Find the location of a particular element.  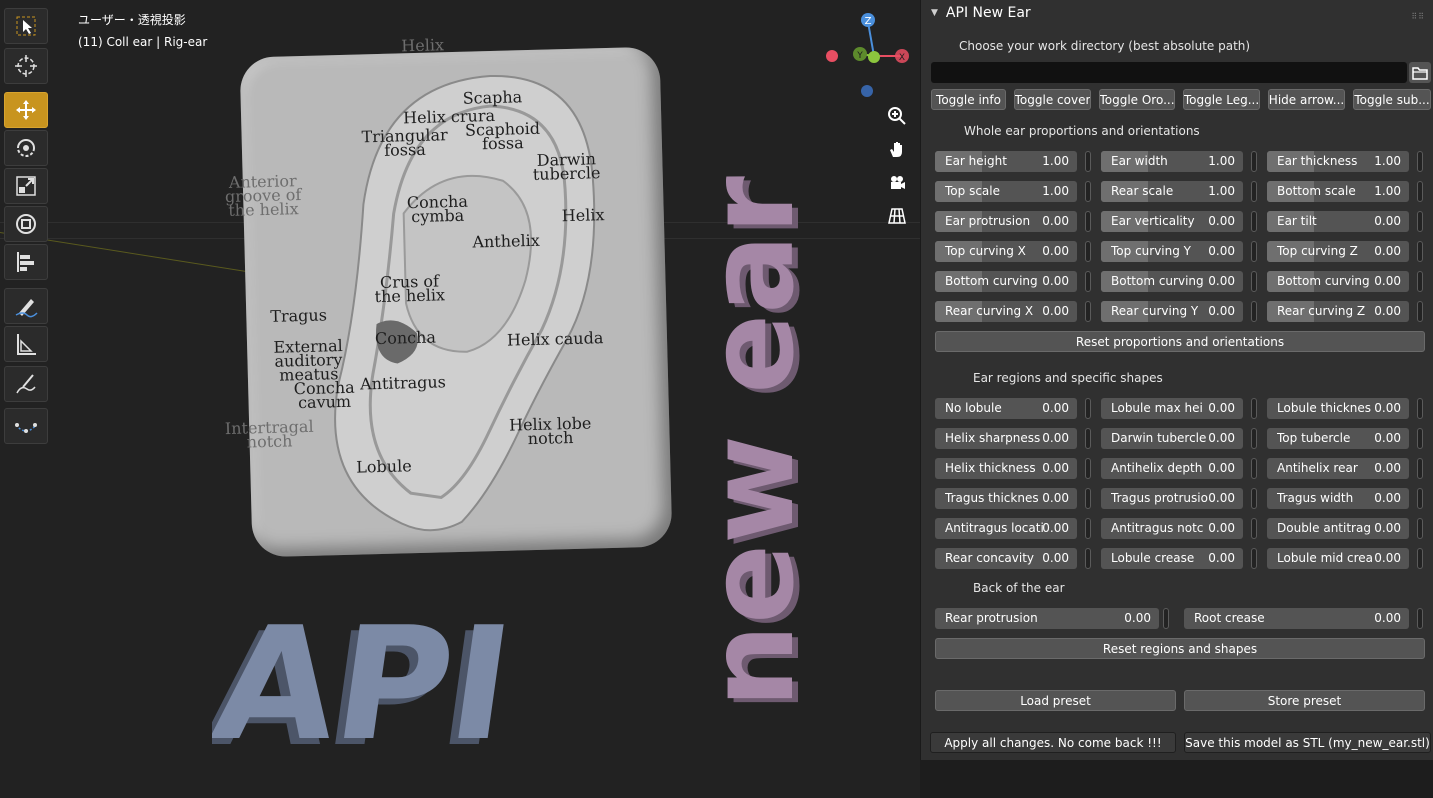

toggle-info-button: Toggle info is located at coordinates (968, 99).